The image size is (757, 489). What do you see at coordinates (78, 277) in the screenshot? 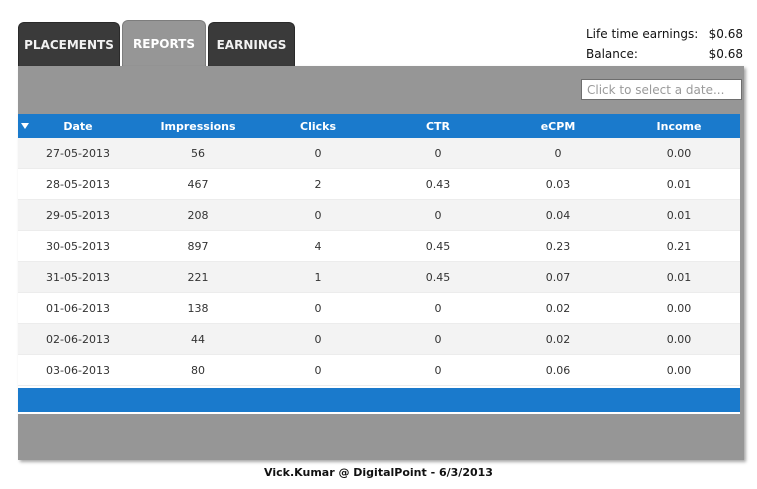
I see `cell-date: 31-05-2013` at bounding box center [78, 277].